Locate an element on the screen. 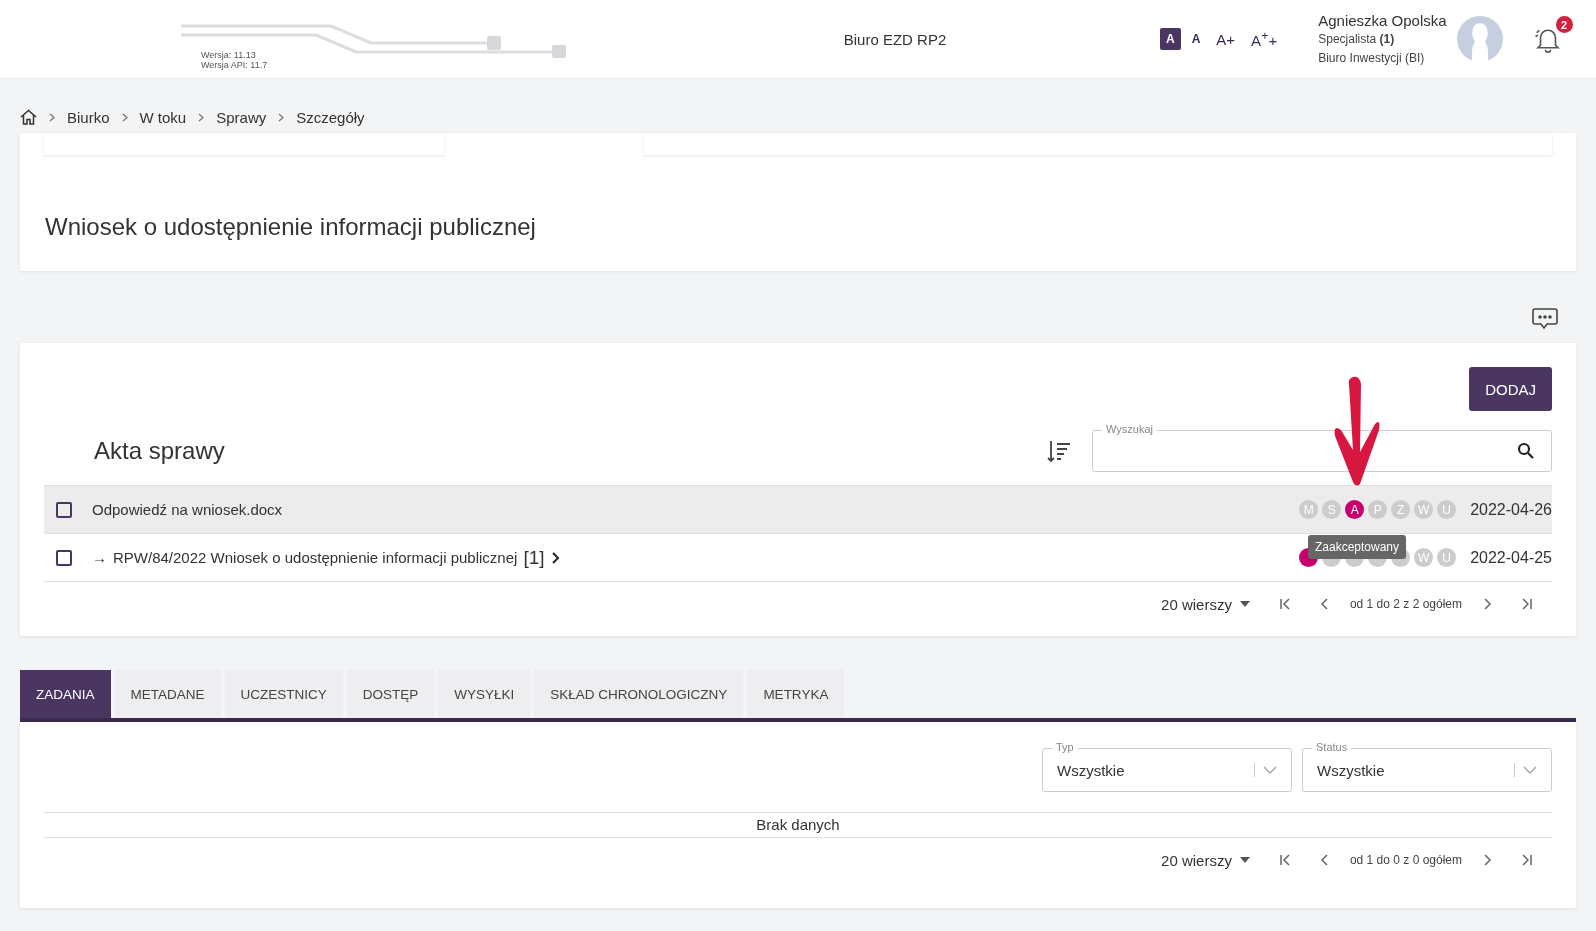  empty-message: Brak danych is located at coordinates (798, 825).